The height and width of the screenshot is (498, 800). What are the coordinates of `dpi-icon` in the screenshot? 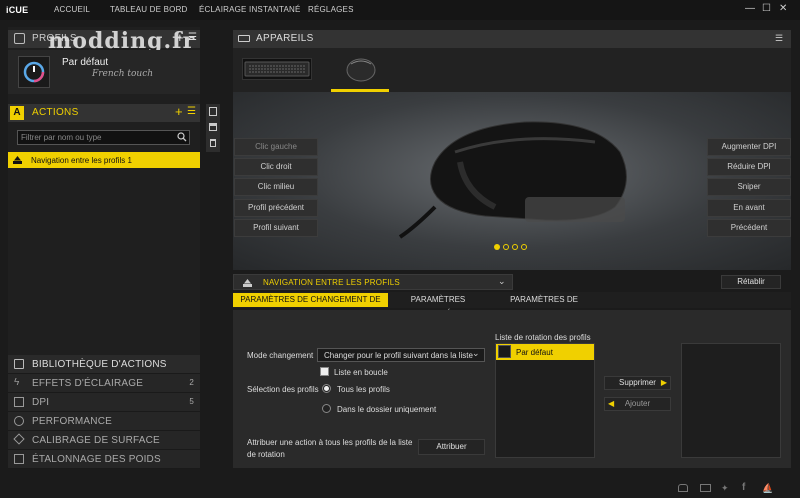 It's located at (19, 402).